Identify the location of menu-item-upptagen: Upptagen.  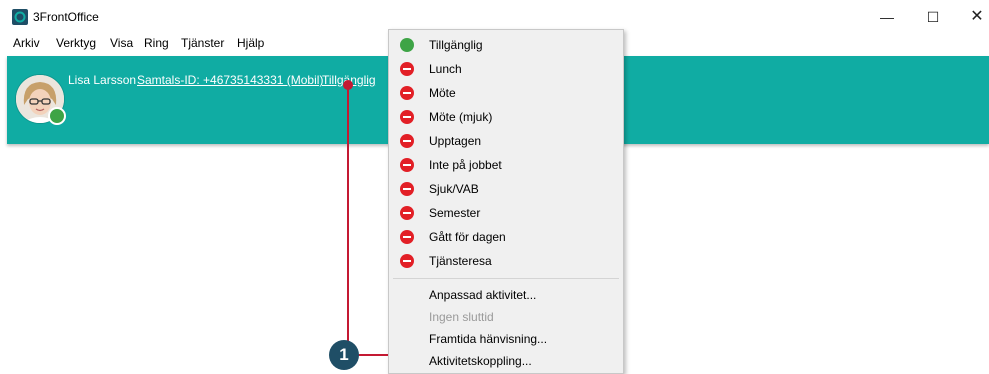
(506, 141).